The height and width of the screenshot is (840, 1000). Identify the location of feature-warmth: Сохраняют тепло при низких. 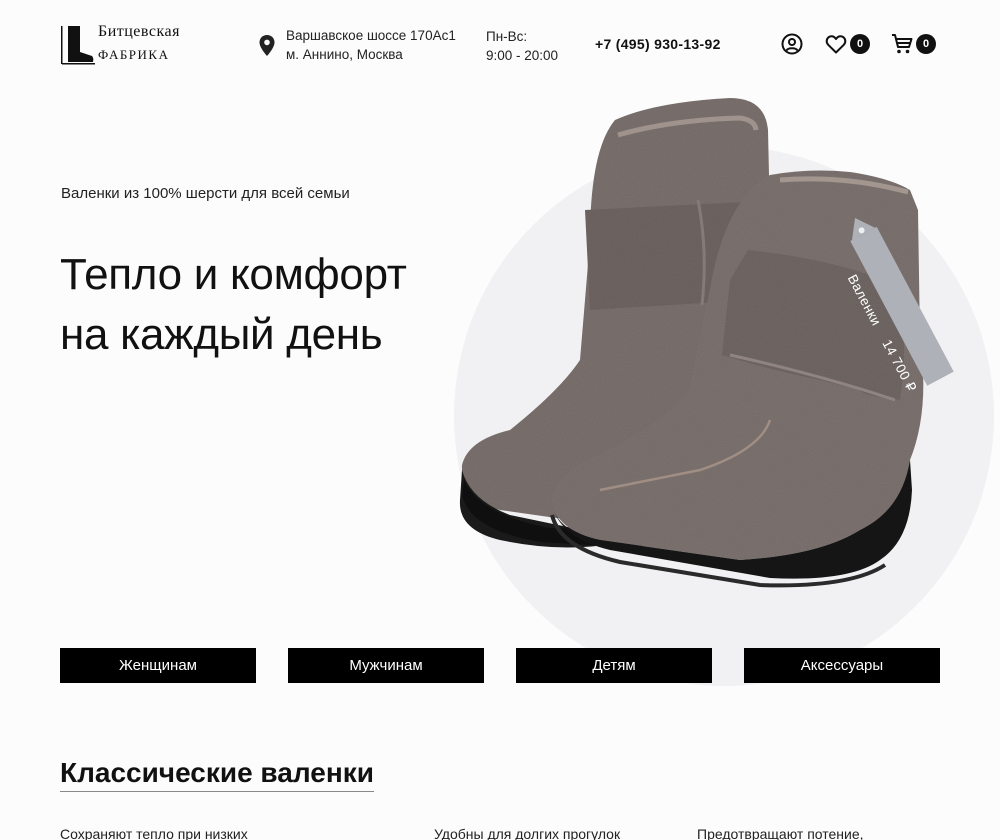
(154, 833).